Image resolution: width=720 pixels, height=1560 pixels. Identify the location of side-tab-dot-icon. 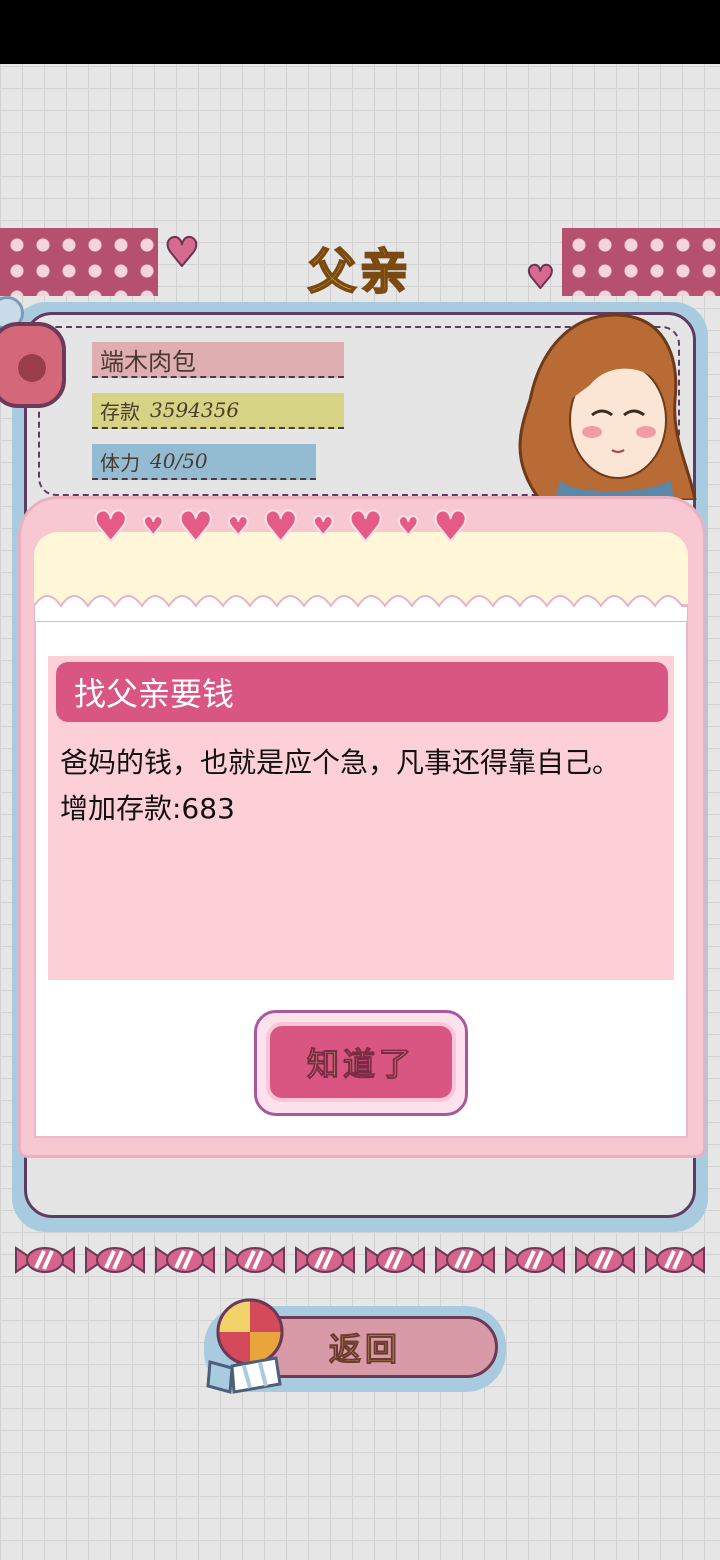
(32, 368).